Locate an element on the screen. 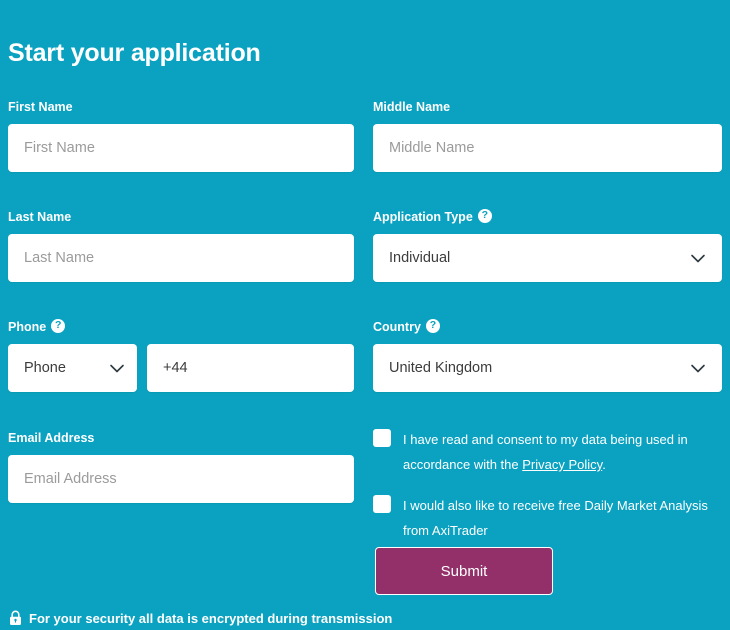  middle-name-label-text: Middle Name is located at coordinates (412, 107).